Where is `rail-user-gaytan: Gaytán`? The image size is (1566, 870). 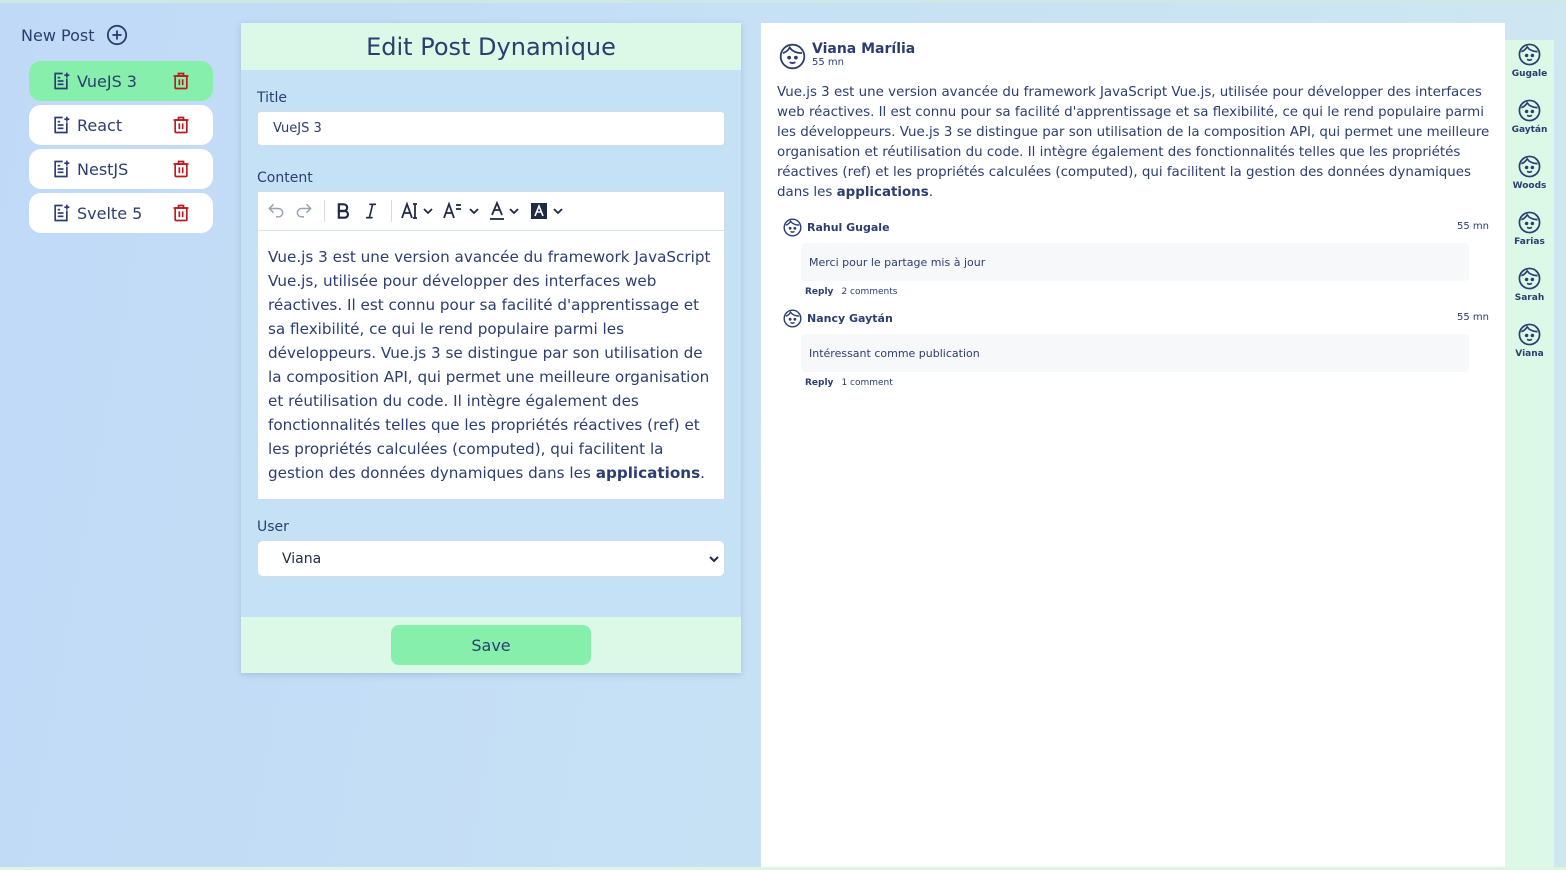 rail-user-gaytan: Gaytán is located at coordinates (1529, 117).